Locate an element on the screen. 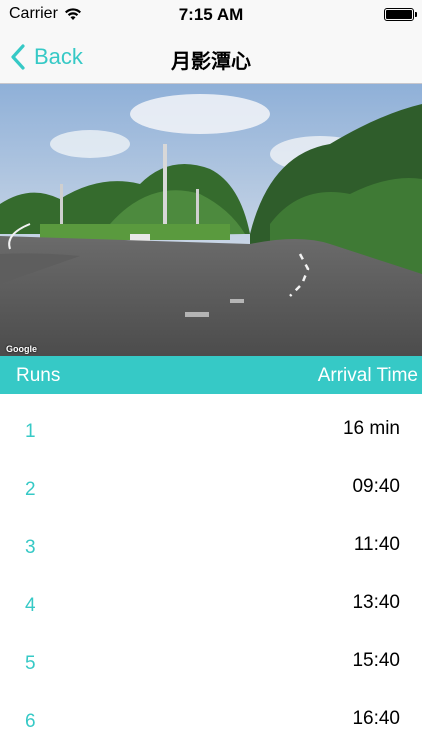  run-number: 2 is located at coordinates (30, 489).